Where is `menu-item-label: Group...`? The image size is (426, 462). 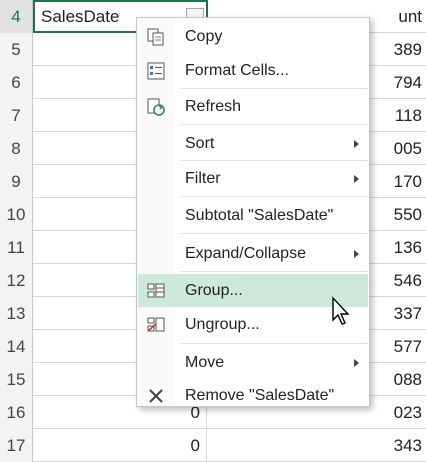
menu-item-label: Group... is located at coordinates (214, 290).